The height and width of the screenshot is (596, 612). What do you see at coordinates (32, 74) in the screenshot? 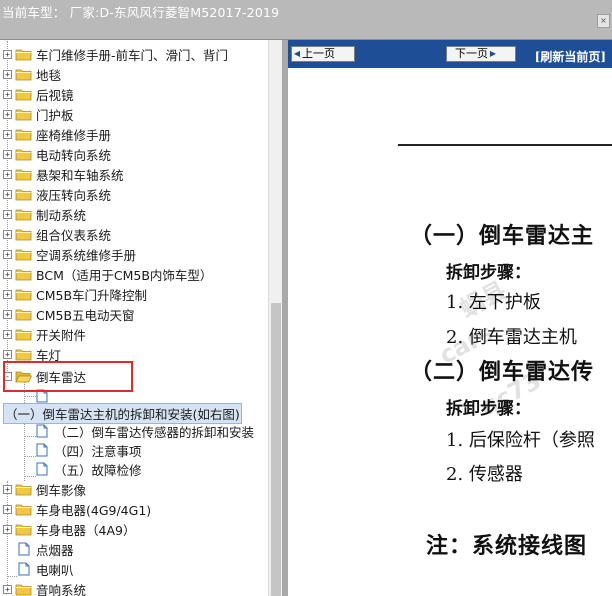
I see `tree-item: + 地毯` at bounding box center [32, 74].